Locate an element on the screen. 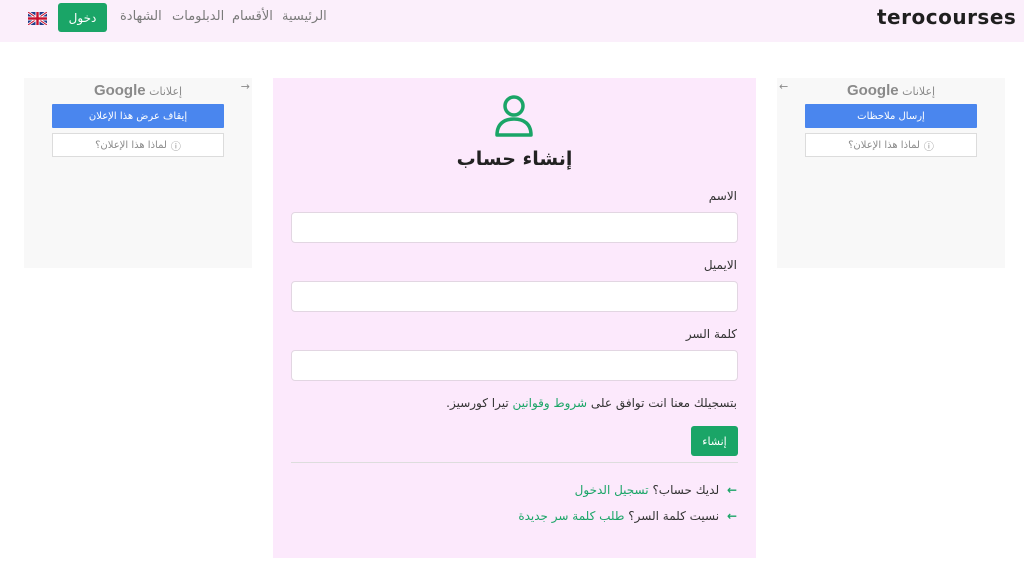 The height and width of the screenshot is (571, 1024). stop-ad-button: إيقاف عرض هذا الإعلان is located at coordinates (138, 116).